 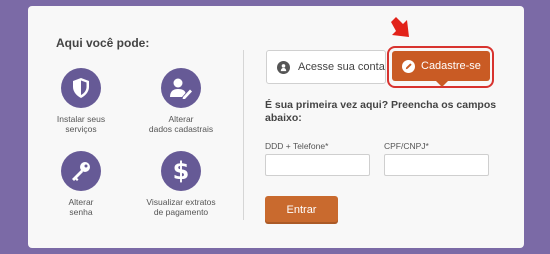 I want to click on feature-install-services: Instalar seus serviços, so click(x=81, y=101).